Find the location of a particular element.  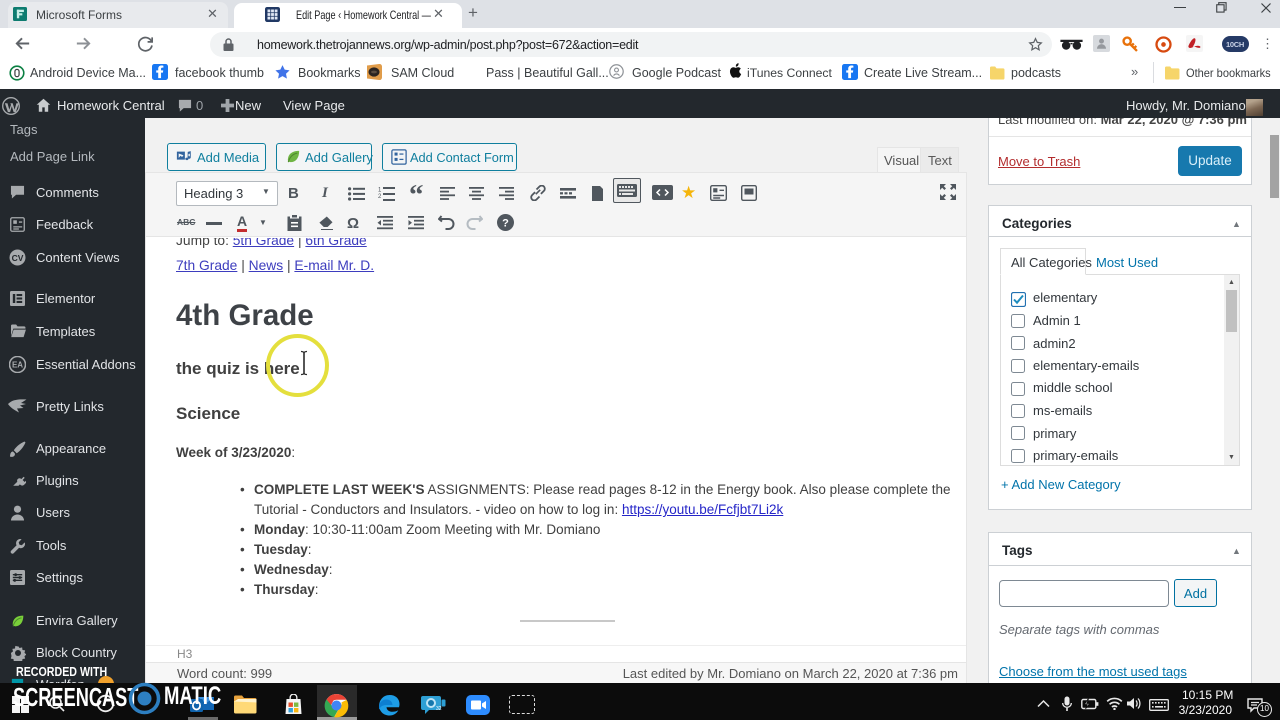

svg-text: 1 is located at coordinates (380, 191).